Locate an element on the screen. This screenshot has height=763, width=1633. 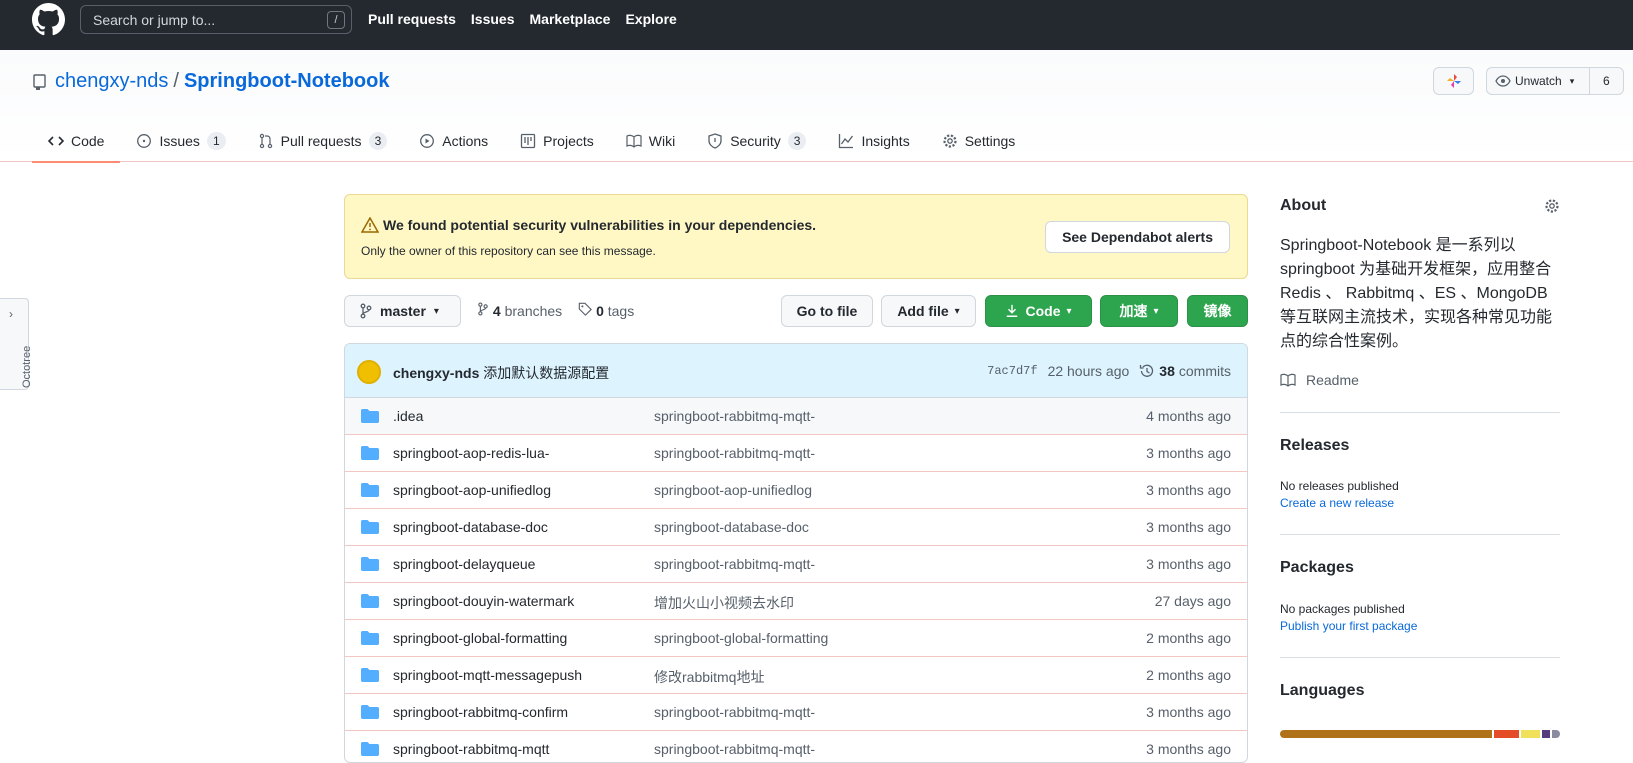
nav-explore: Explore is located at coordinates (650, 19).